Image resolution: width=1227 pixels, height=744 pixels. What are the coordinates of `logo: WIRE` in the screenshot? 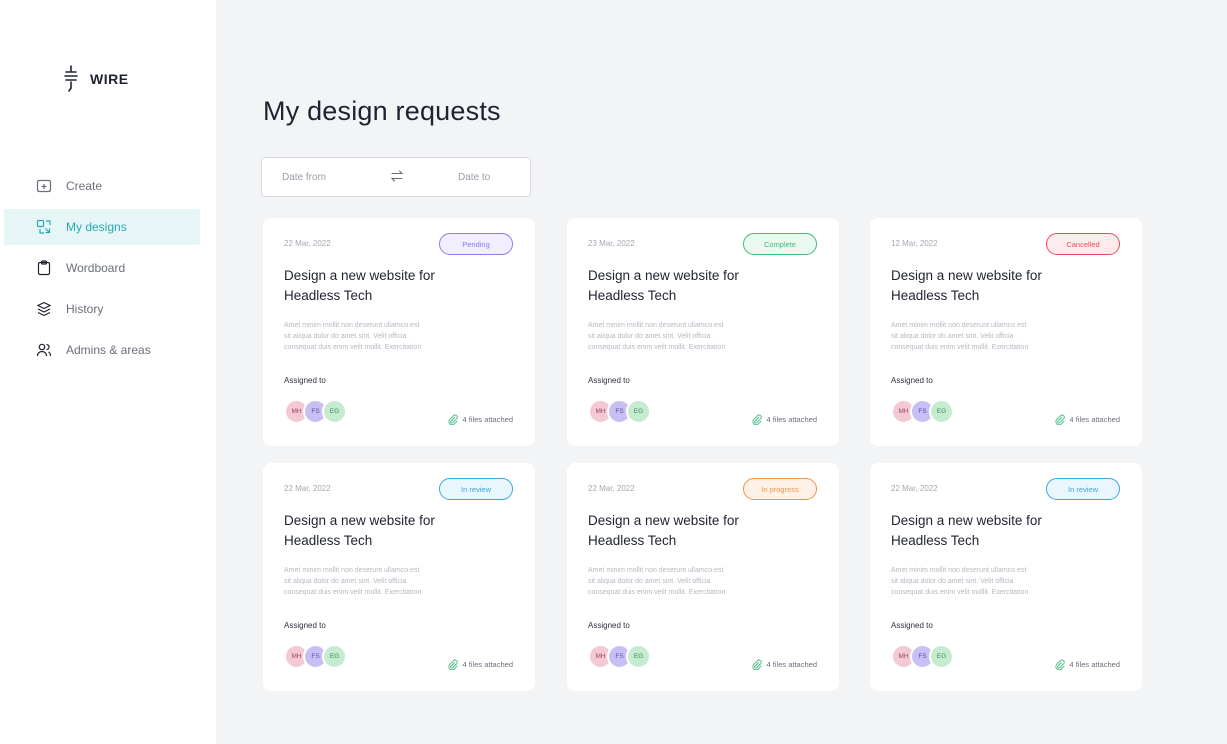 It's located at (95, 79).